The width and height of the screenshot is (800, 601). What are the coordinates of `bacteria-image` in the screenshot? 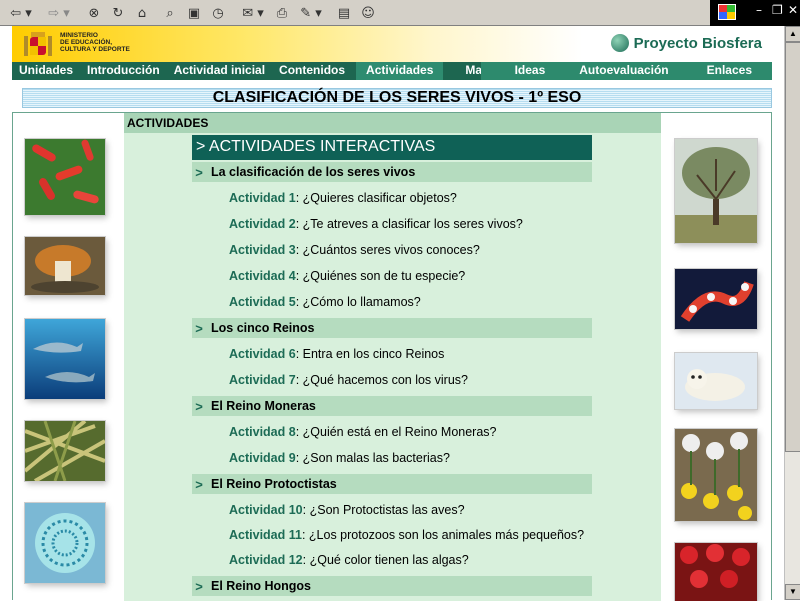 It's located at (65, 177).